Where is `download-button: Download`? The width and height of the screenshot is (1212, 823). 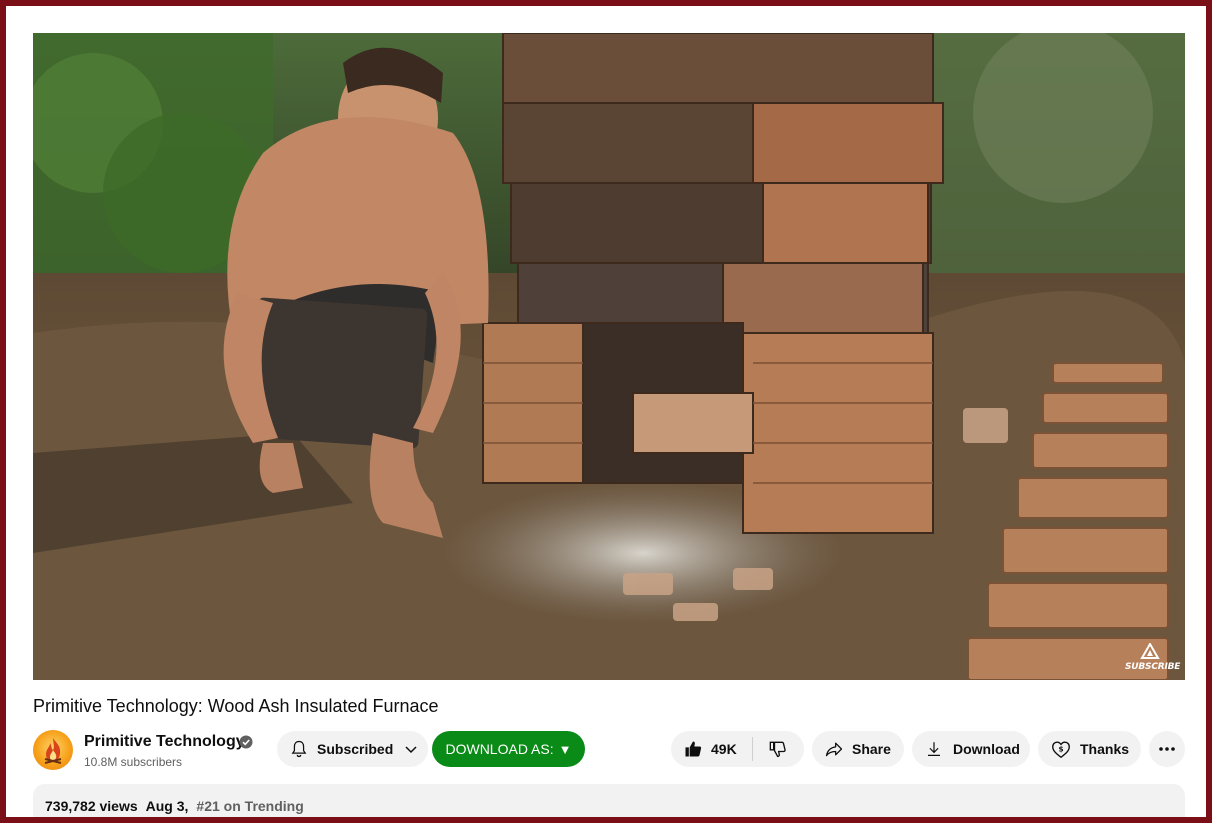
download-button: Download is located at coordinates (971, 749).